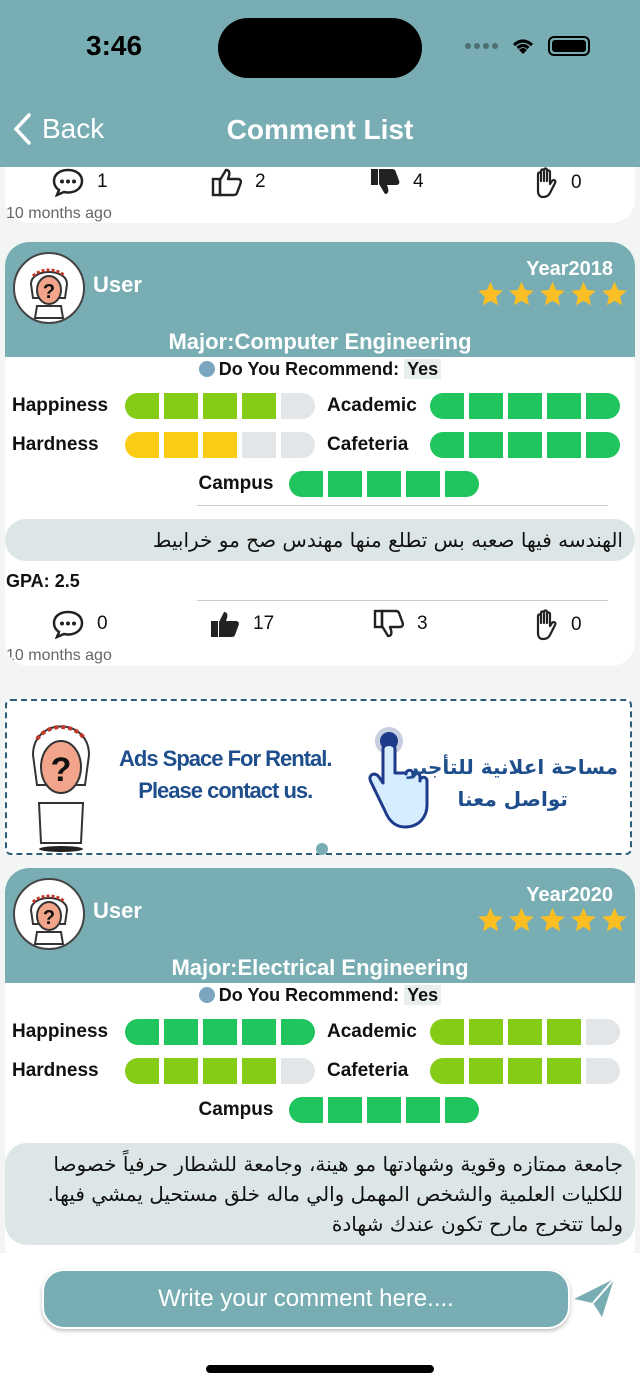 The width and height of the screenshot is (640, 1387). I want to click on comment-card-previous: 1 2 4 0 10 months ago, so click(320, 195).